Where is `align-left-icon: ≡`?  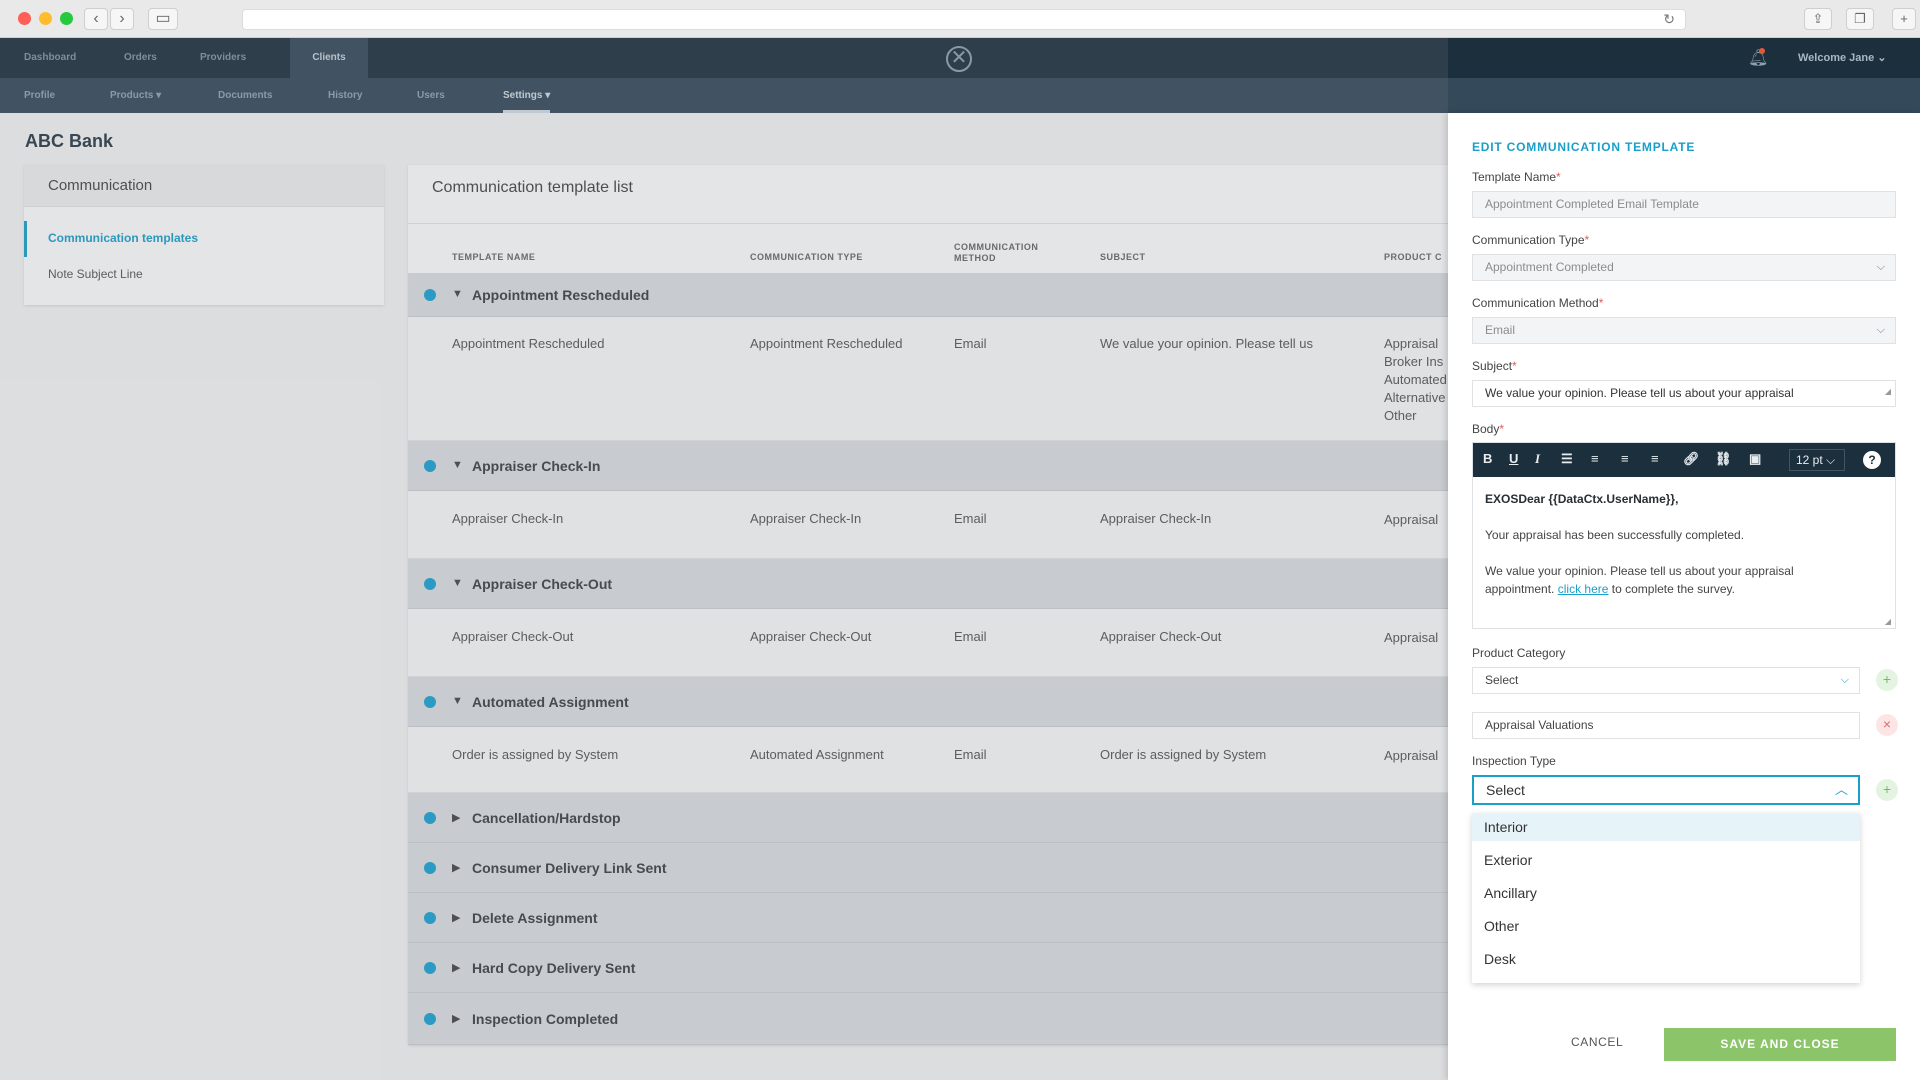 align-left-icon: ≡ is located at coordinates (1595, 458).